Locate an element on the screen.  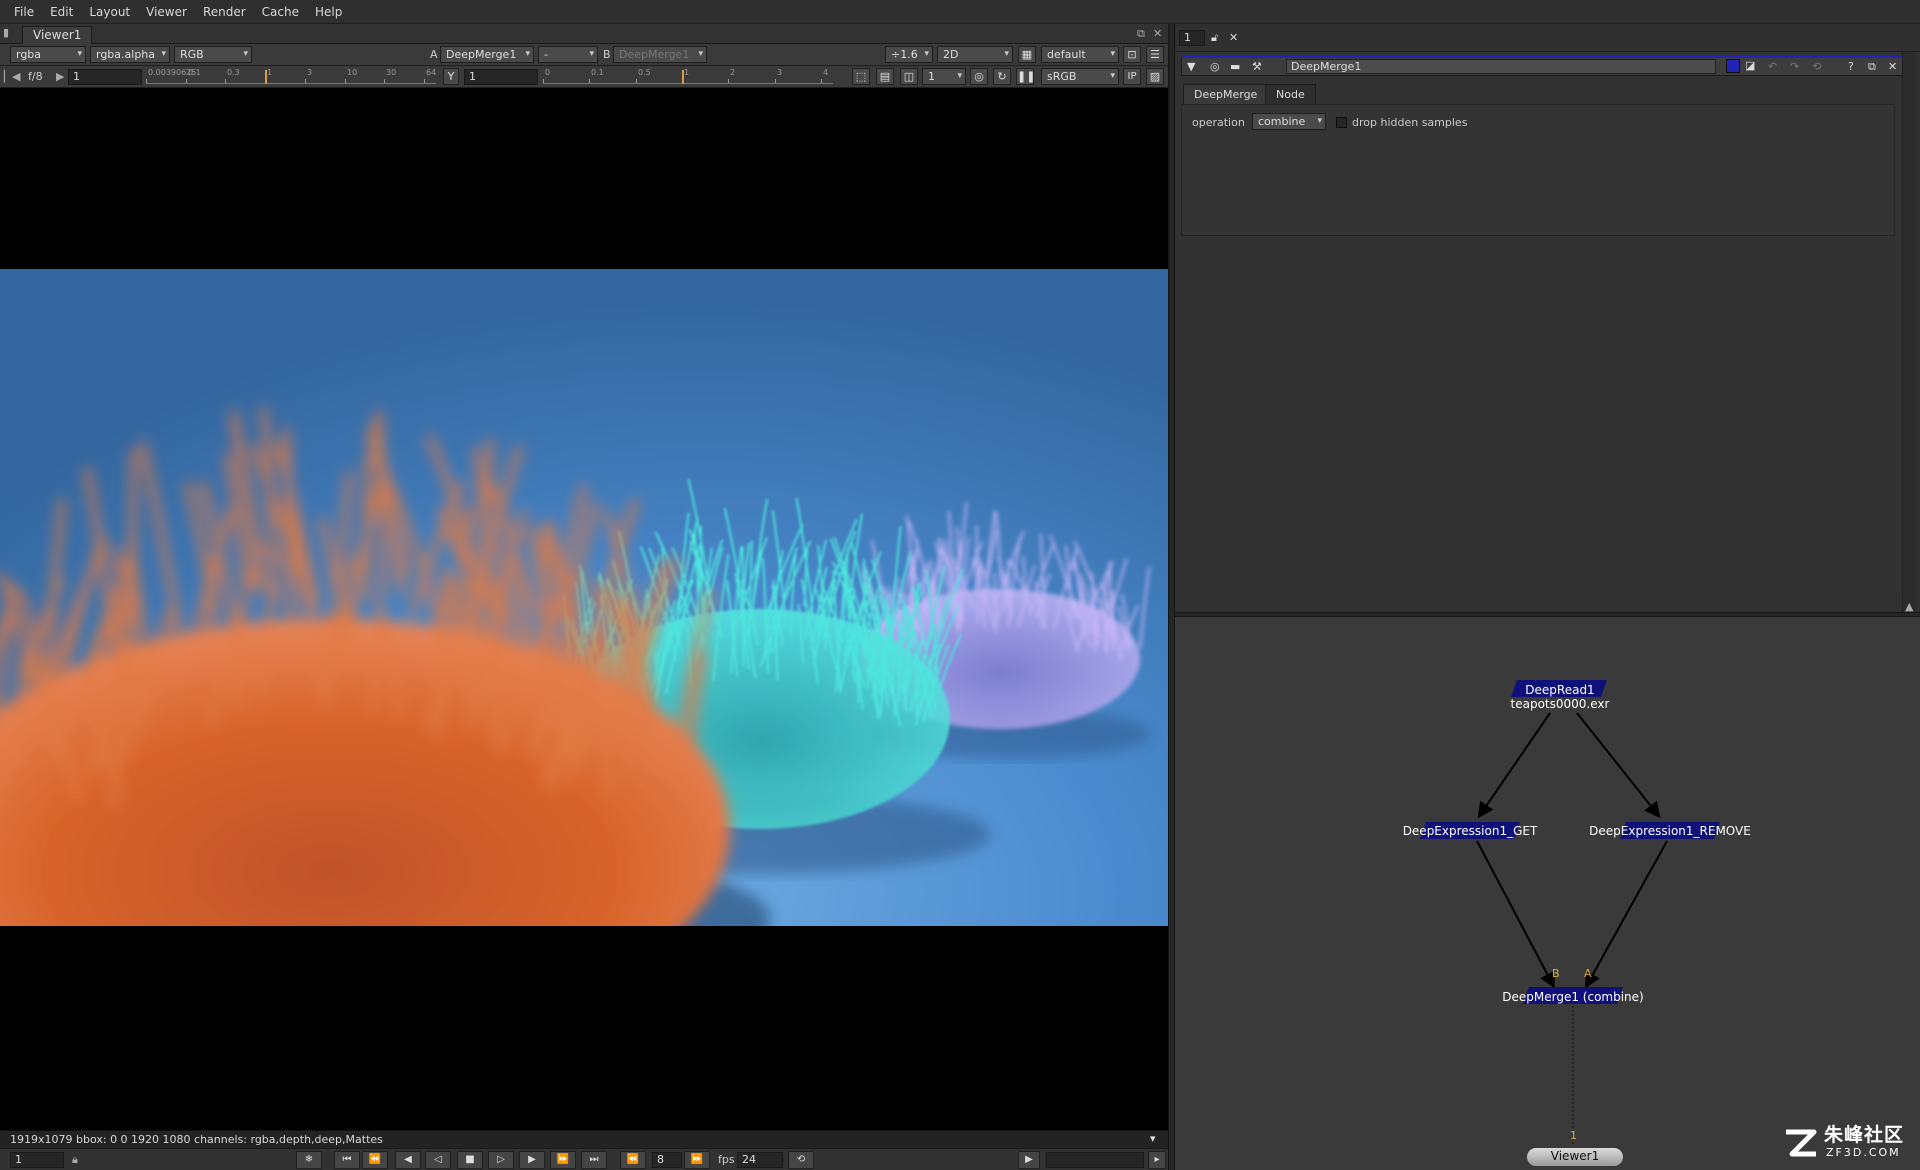
node-color-swatch is located at coordinates (1733, 66).